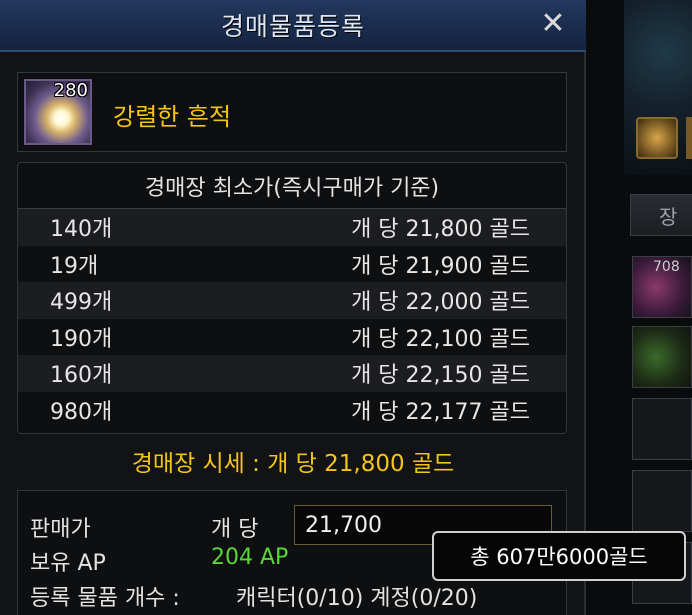  Describe the element at coordinates (293, 464) in the screenshot. I see `market-price-text: 경매장 시세 : 개 당 21,800 골드` at that location.